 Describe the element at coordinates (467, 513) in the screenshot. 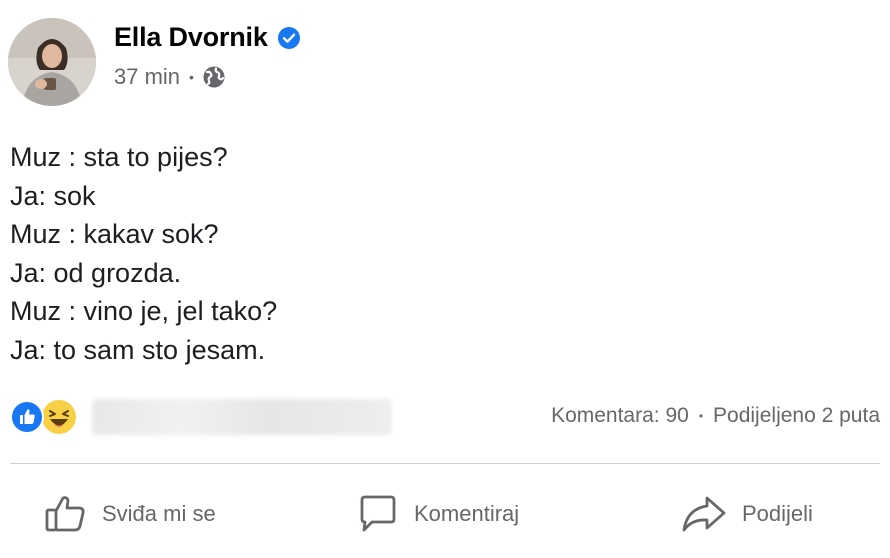

I see `comment-label: Komentiraj` at that location.